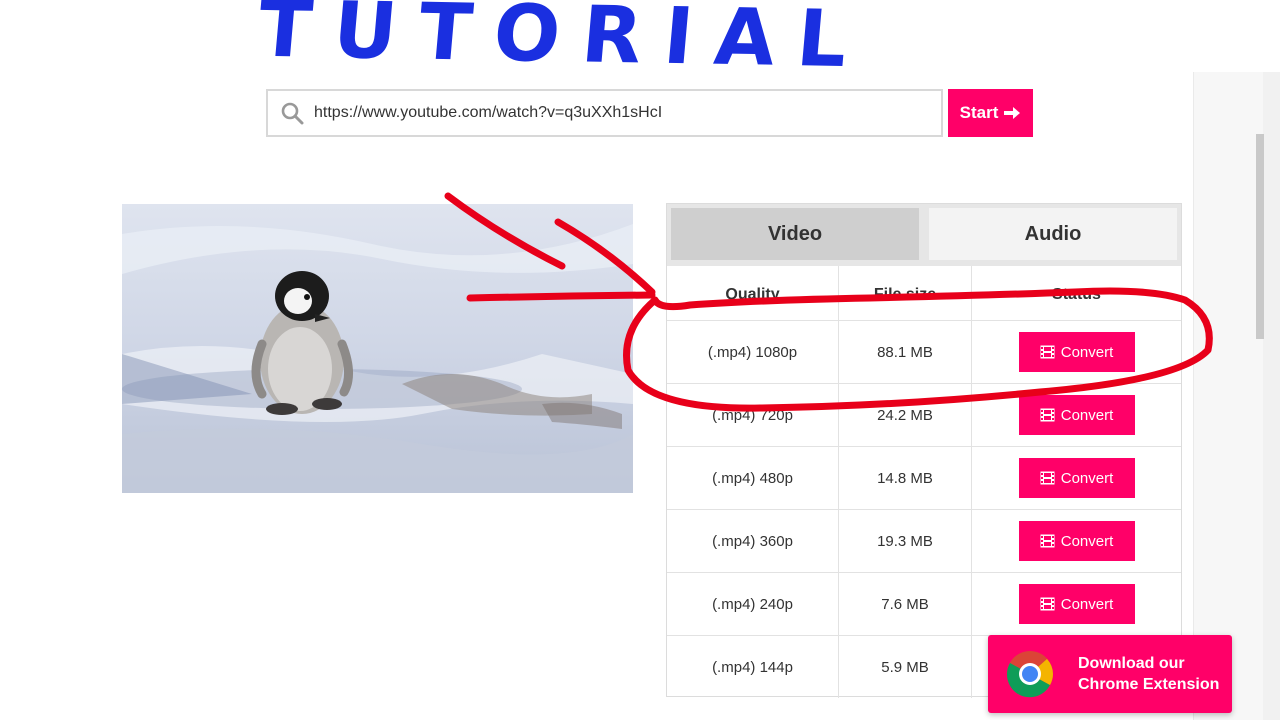  What do you see at coordinates (292, 113) in the screenshot?
I see `search-icon` at bounding box center [292, 113].